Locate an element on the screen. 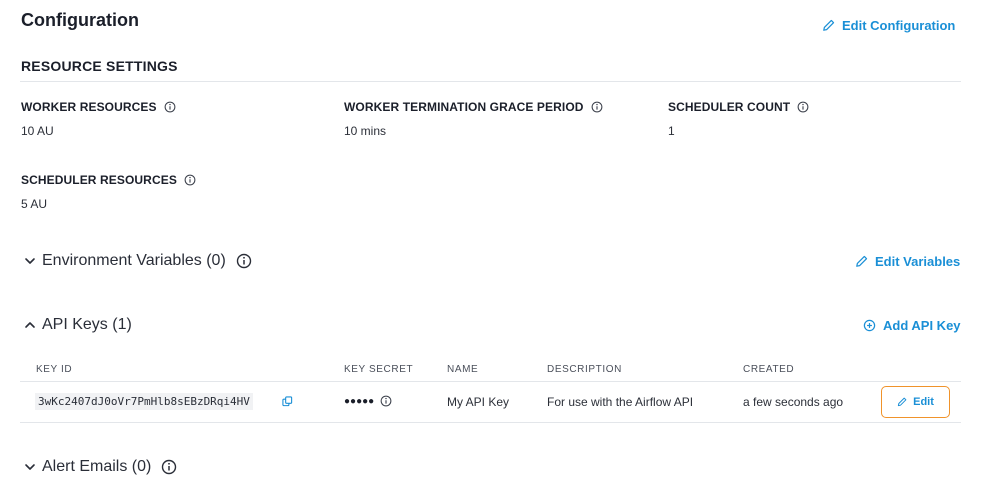 This screenshot has width=981, height=504. copy-icon is located at coordinates (287, 401).